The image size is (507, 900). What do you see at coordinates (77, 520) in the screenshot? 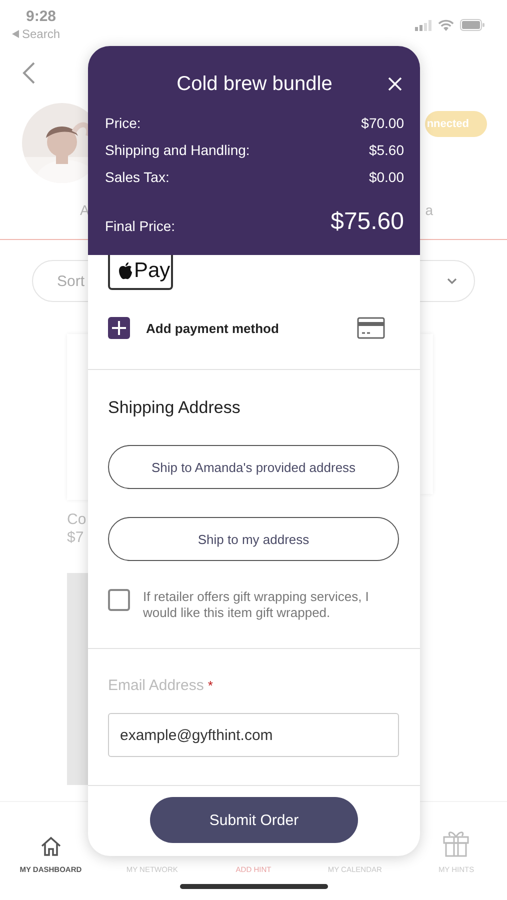
I see `product-title: Co` at bounding box center [77, 520].